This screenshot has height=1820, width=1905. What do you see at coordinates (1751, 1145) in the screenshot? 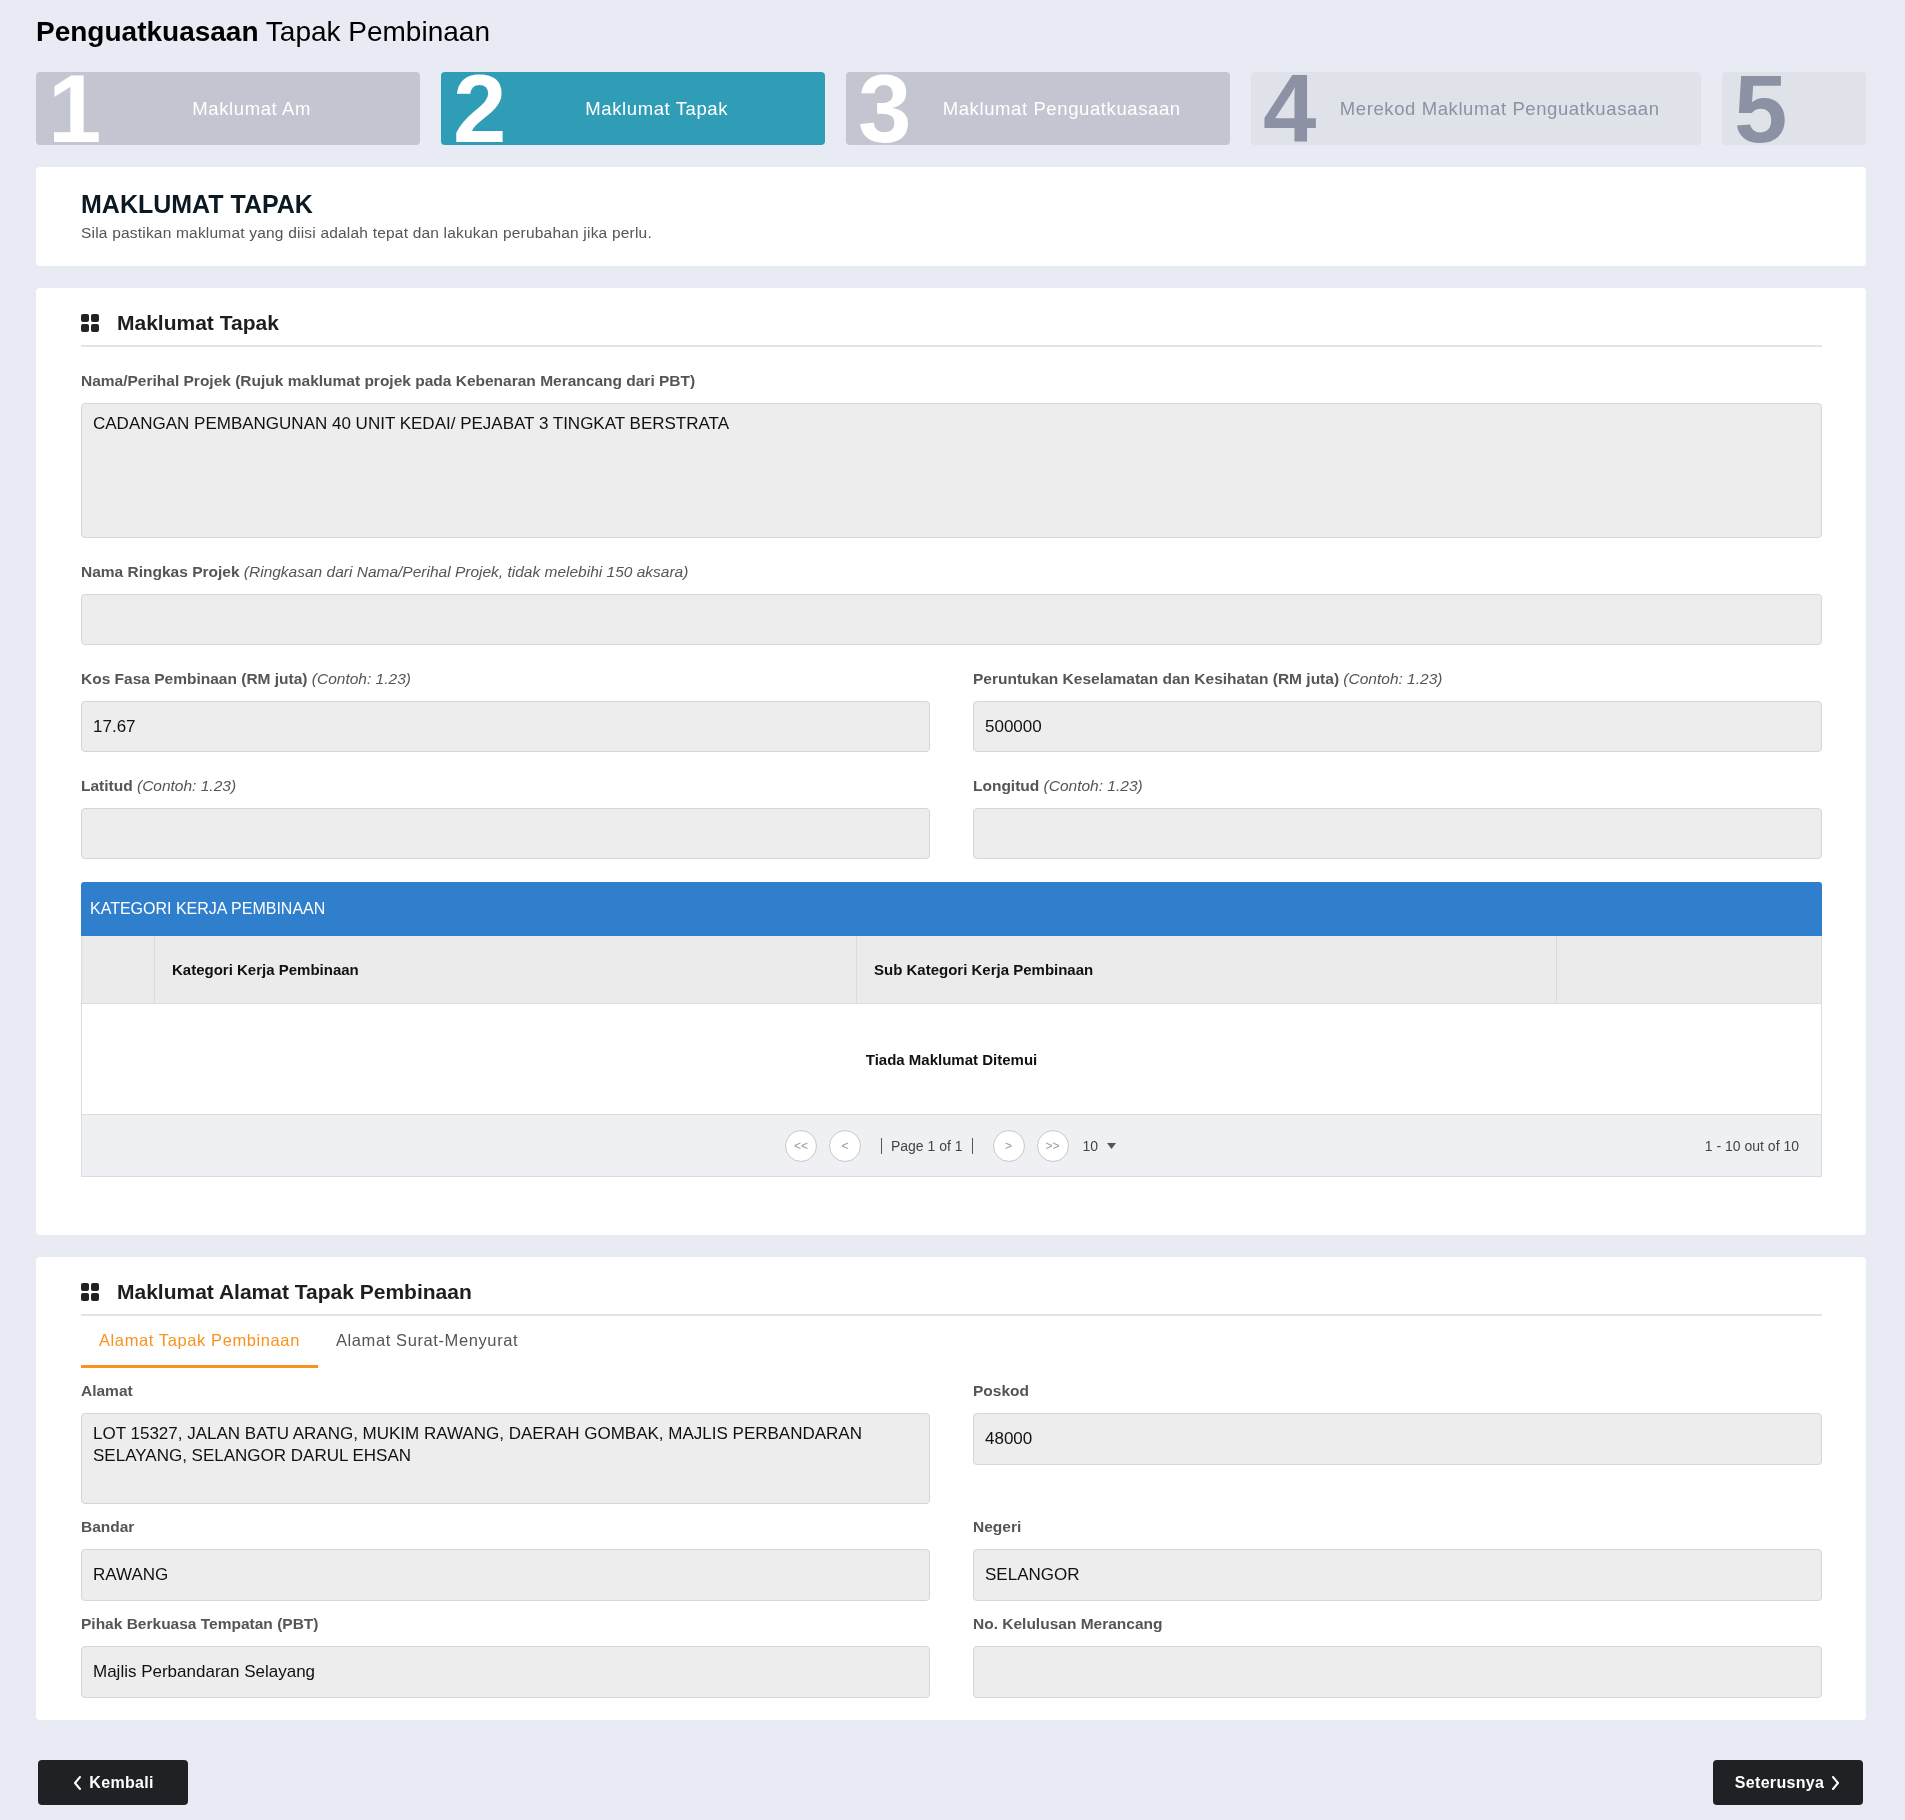
I see `record-count: 1 - 10 out of 10` at bounding box center [1751, 1145].